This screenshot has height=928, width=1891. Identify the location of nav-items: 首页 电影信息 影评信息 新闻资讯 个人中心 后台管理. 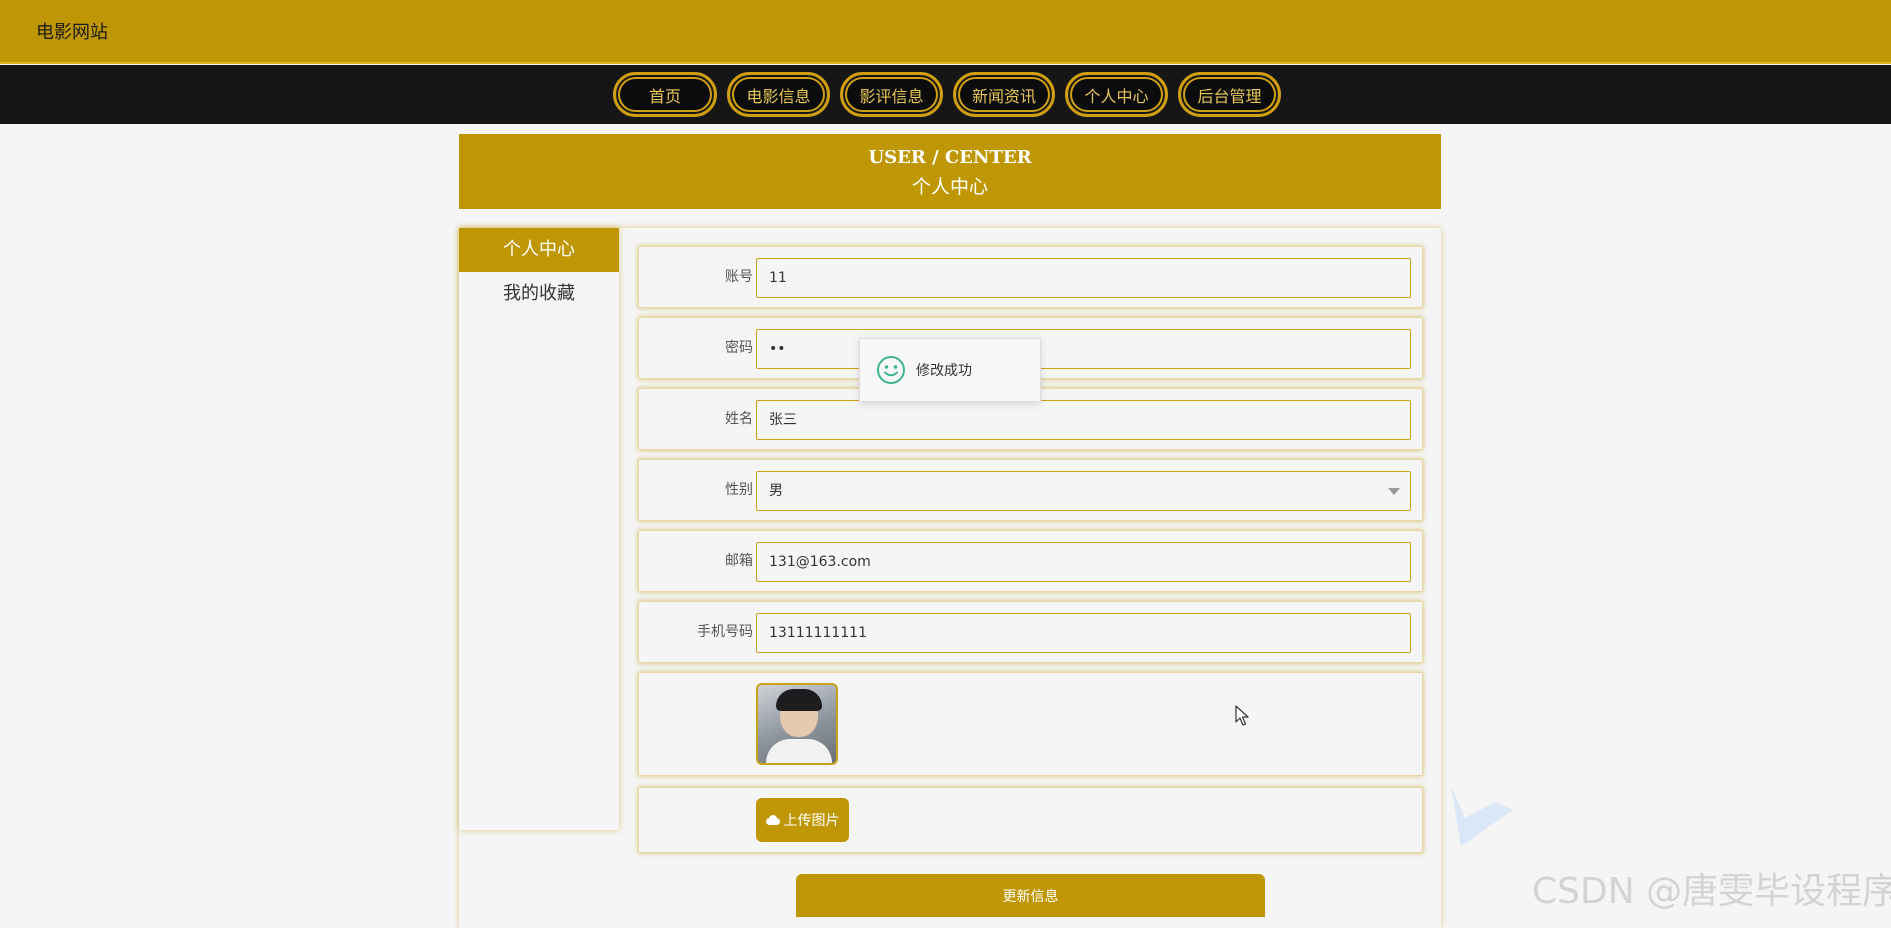
(947, 94).